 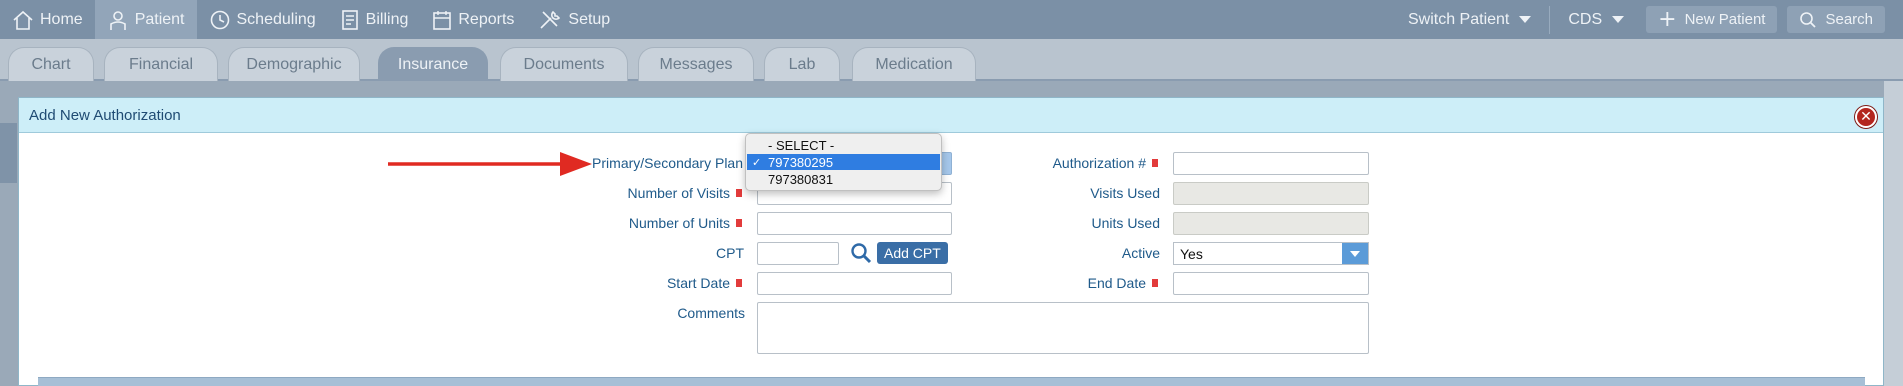 I want to click on tab-messages: Messages, so click(x=696, y=64).